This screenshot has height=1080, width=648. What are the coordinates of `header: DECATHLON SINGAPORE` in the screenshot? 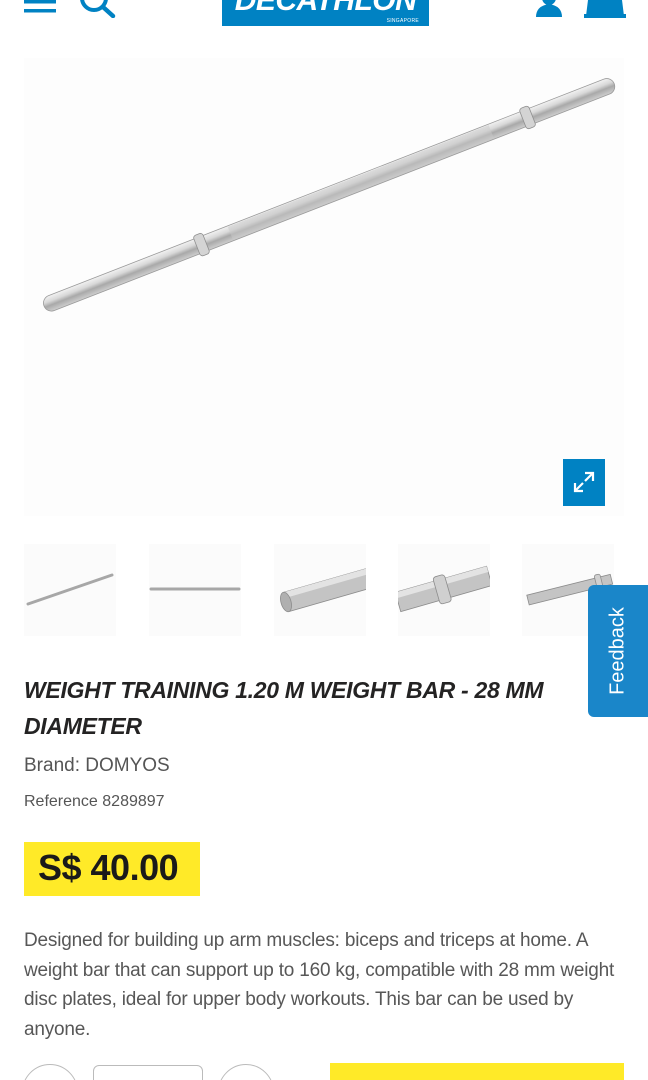 It's located at (324, 13).